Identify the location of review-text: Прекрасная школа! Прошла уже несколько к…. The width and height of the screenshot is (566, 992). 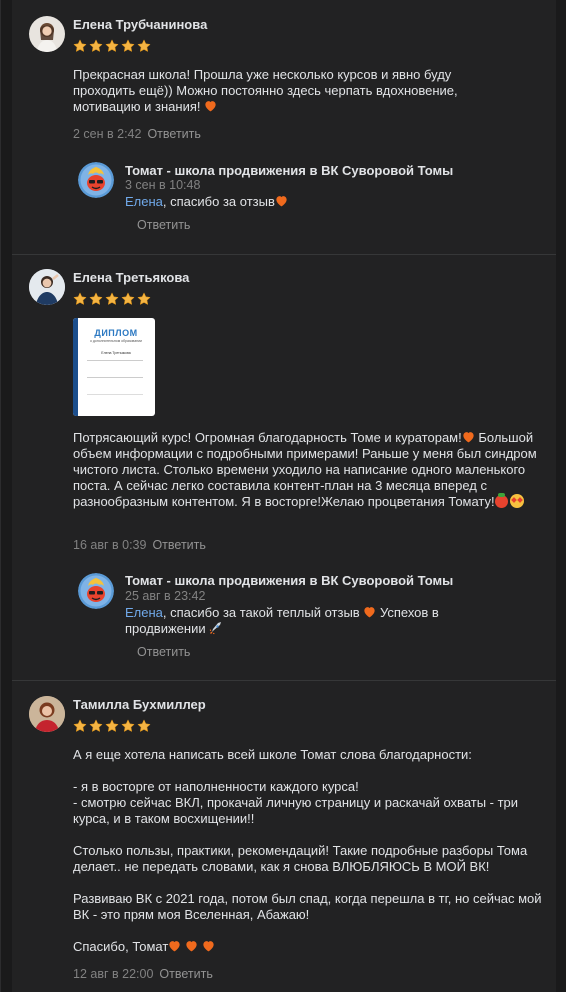
(265, 90).